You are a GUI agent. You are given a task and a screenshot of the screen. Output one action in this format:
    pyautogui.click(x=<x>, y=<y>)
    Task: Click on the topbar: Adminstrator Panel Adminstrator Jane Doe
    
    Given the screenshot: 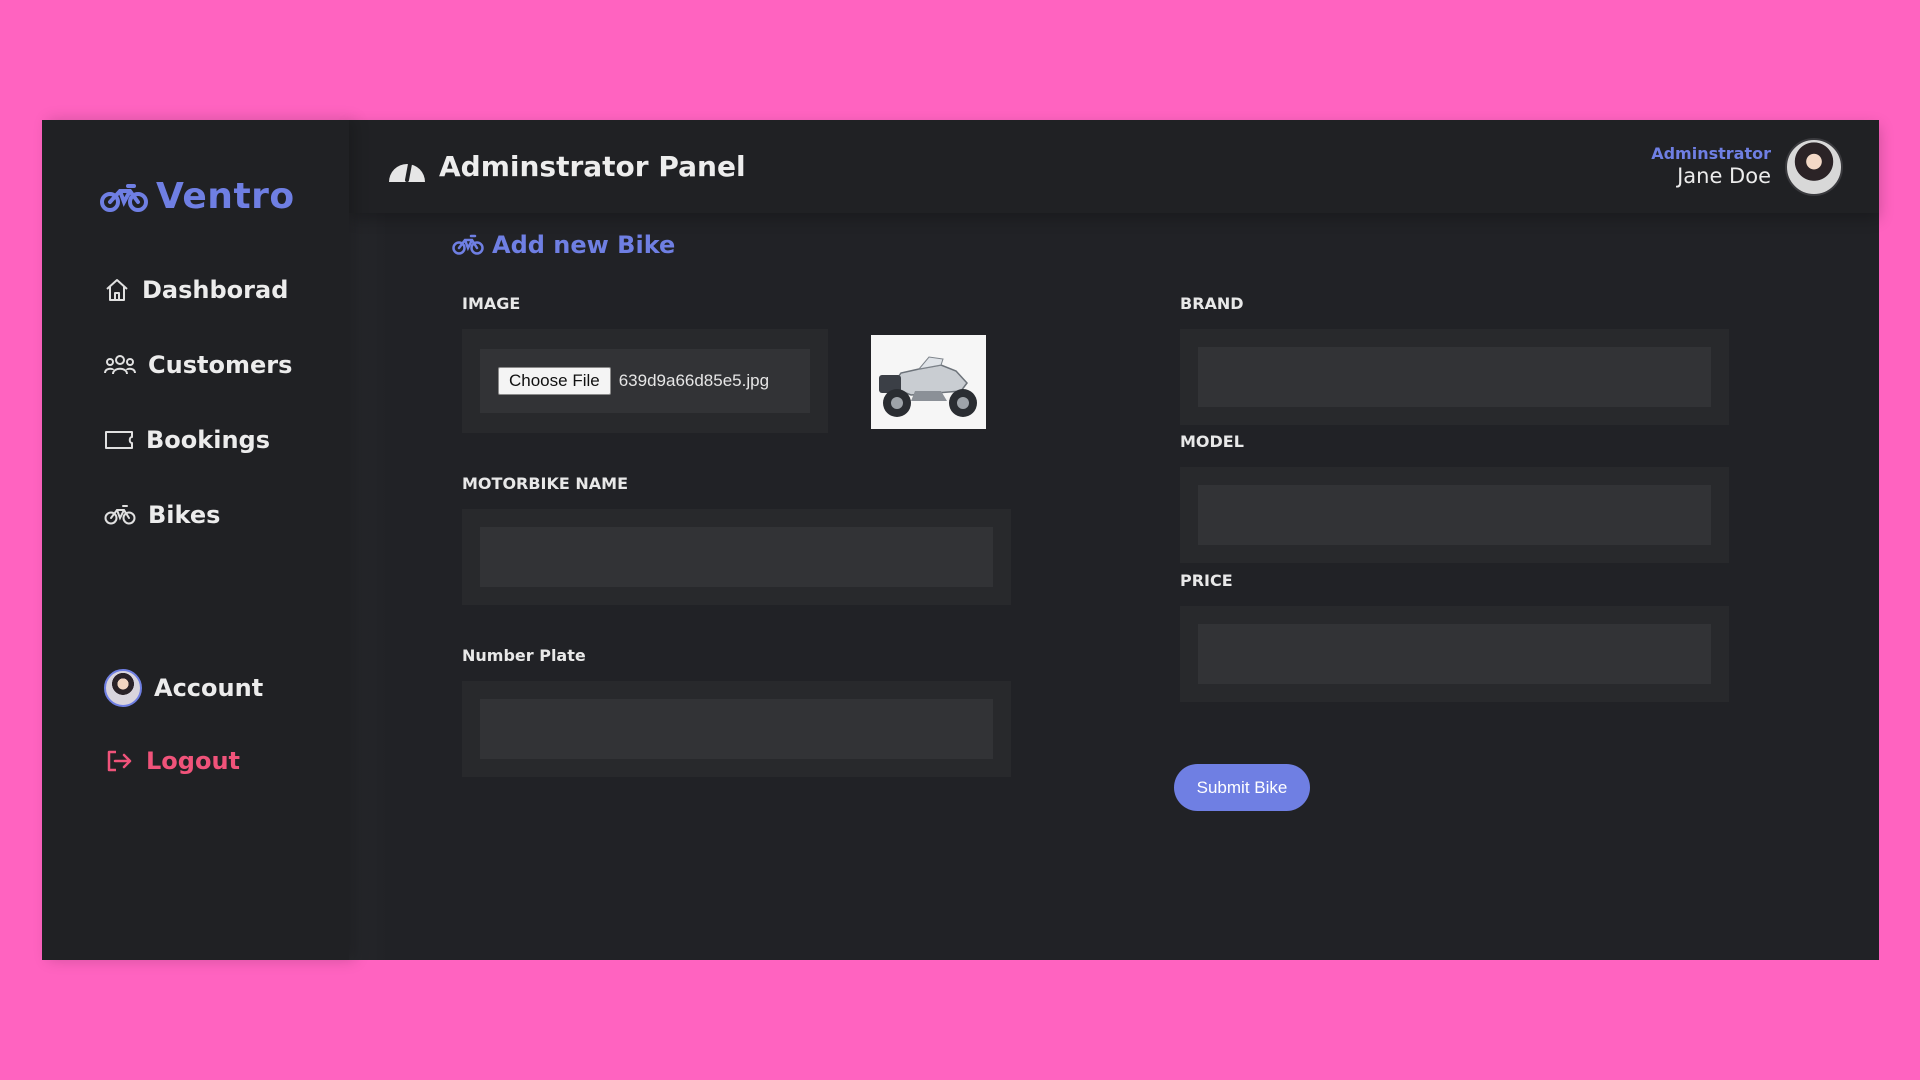 What is the action you would take?
    pyautogui.click(x=1114, y=166)
    